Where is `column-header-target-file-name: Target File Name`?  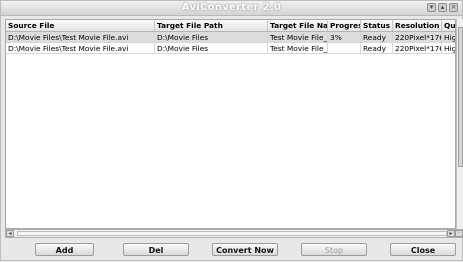 column-header-target-file-name: Target File Name is located at coordinates (298, 25).